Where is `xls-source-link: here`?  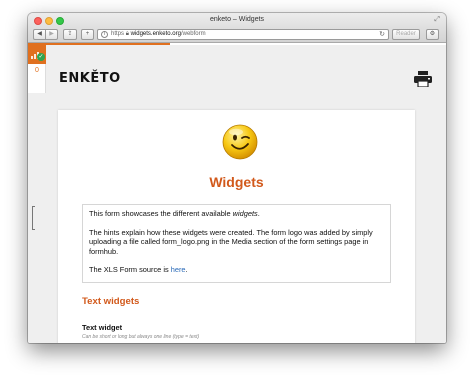
xls-source-link: here is located at coordinates (178, 269).